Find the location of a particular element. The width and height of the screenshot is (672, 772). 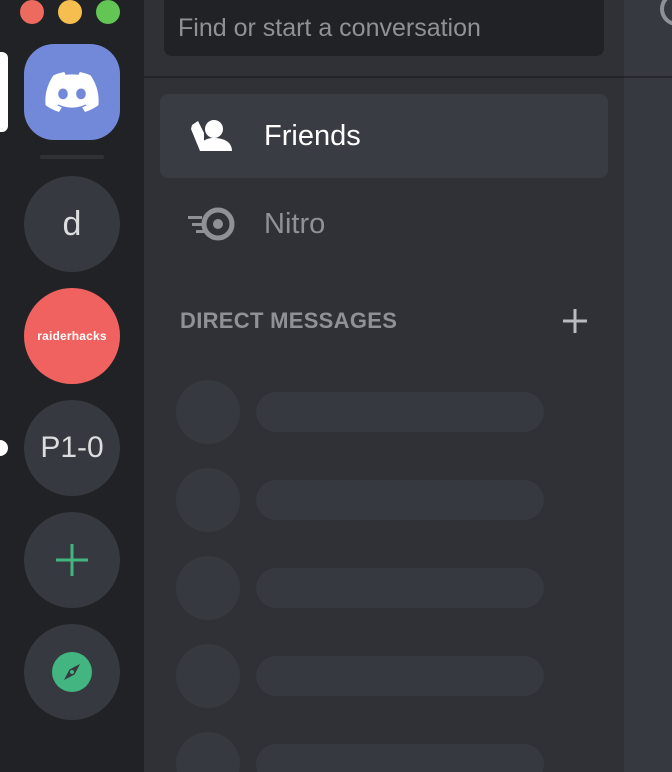

window-zoom-button is located at coordinates (108, 12).